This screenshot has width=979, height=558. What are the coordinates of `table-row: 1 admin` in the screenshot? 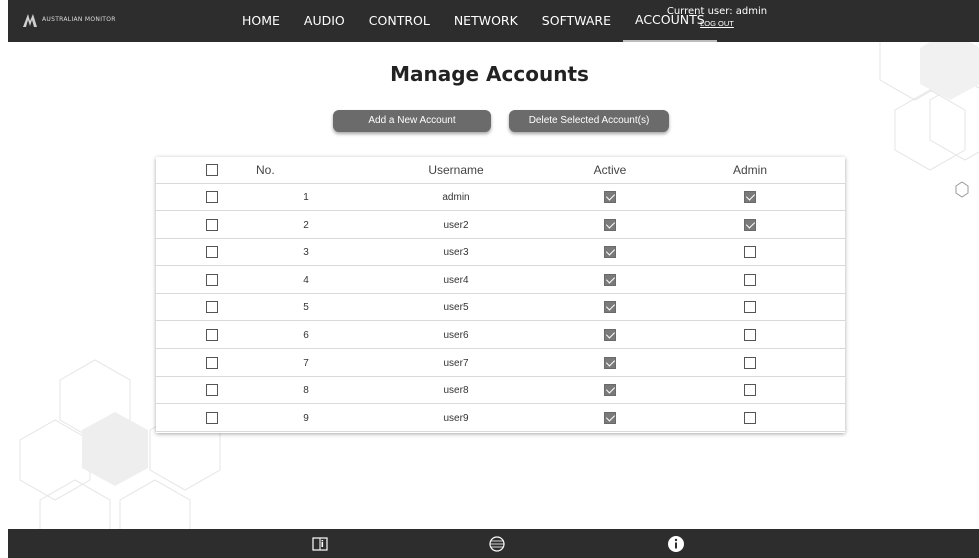 It's located at (500, 197).